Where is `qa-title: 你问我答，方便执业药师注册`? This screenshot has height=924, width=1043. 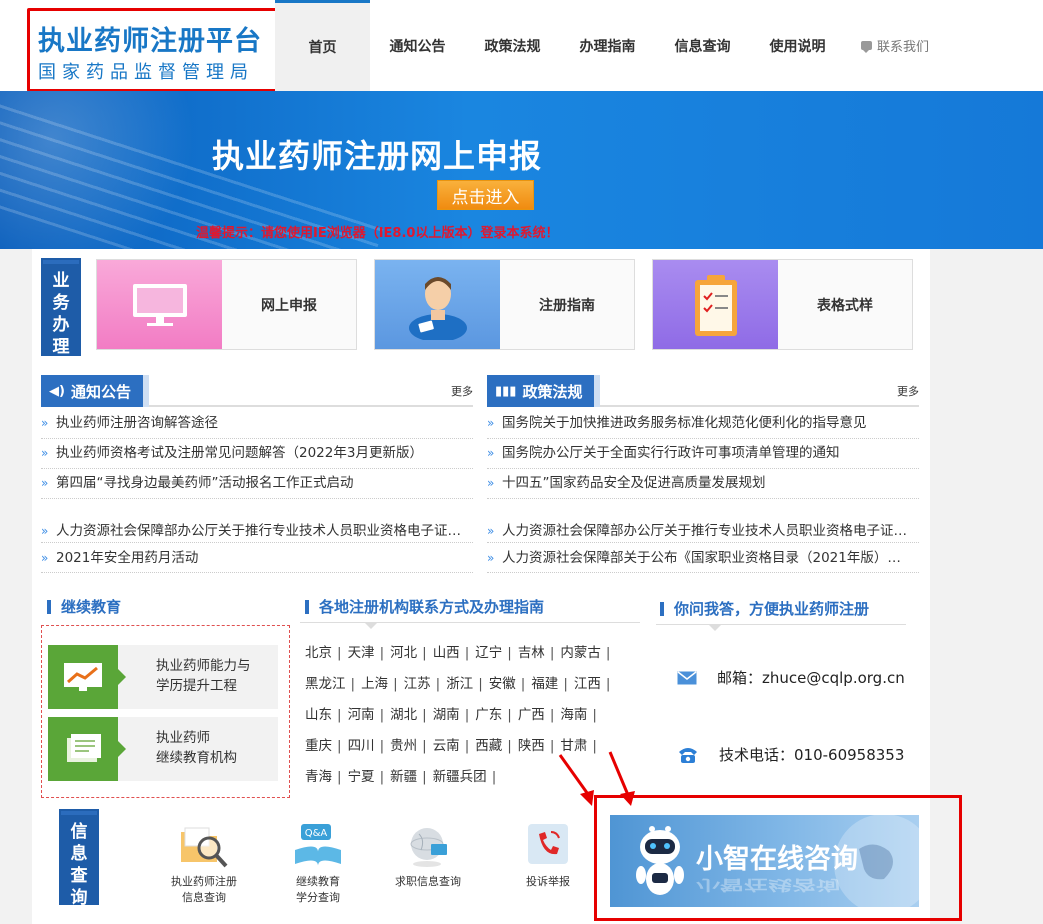 qa-title: 你问我答，方便执业药师注册 is located at coordinates (772, 609).